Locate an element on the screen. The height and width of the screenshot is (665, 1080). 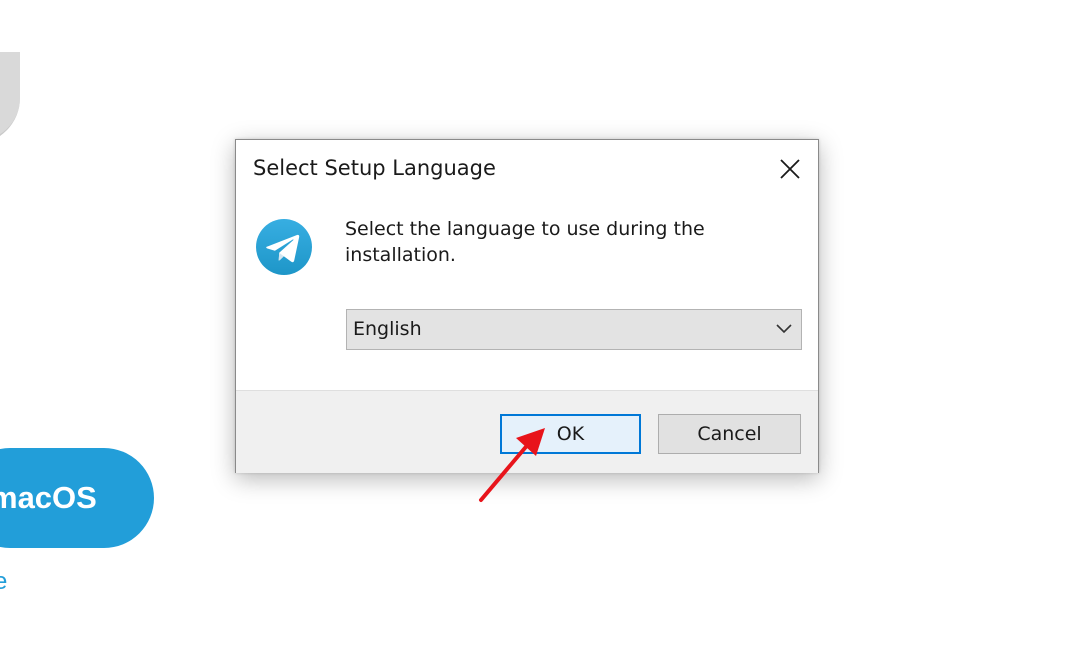
cancel-button: Cancel is located at coordinates (729, 434).